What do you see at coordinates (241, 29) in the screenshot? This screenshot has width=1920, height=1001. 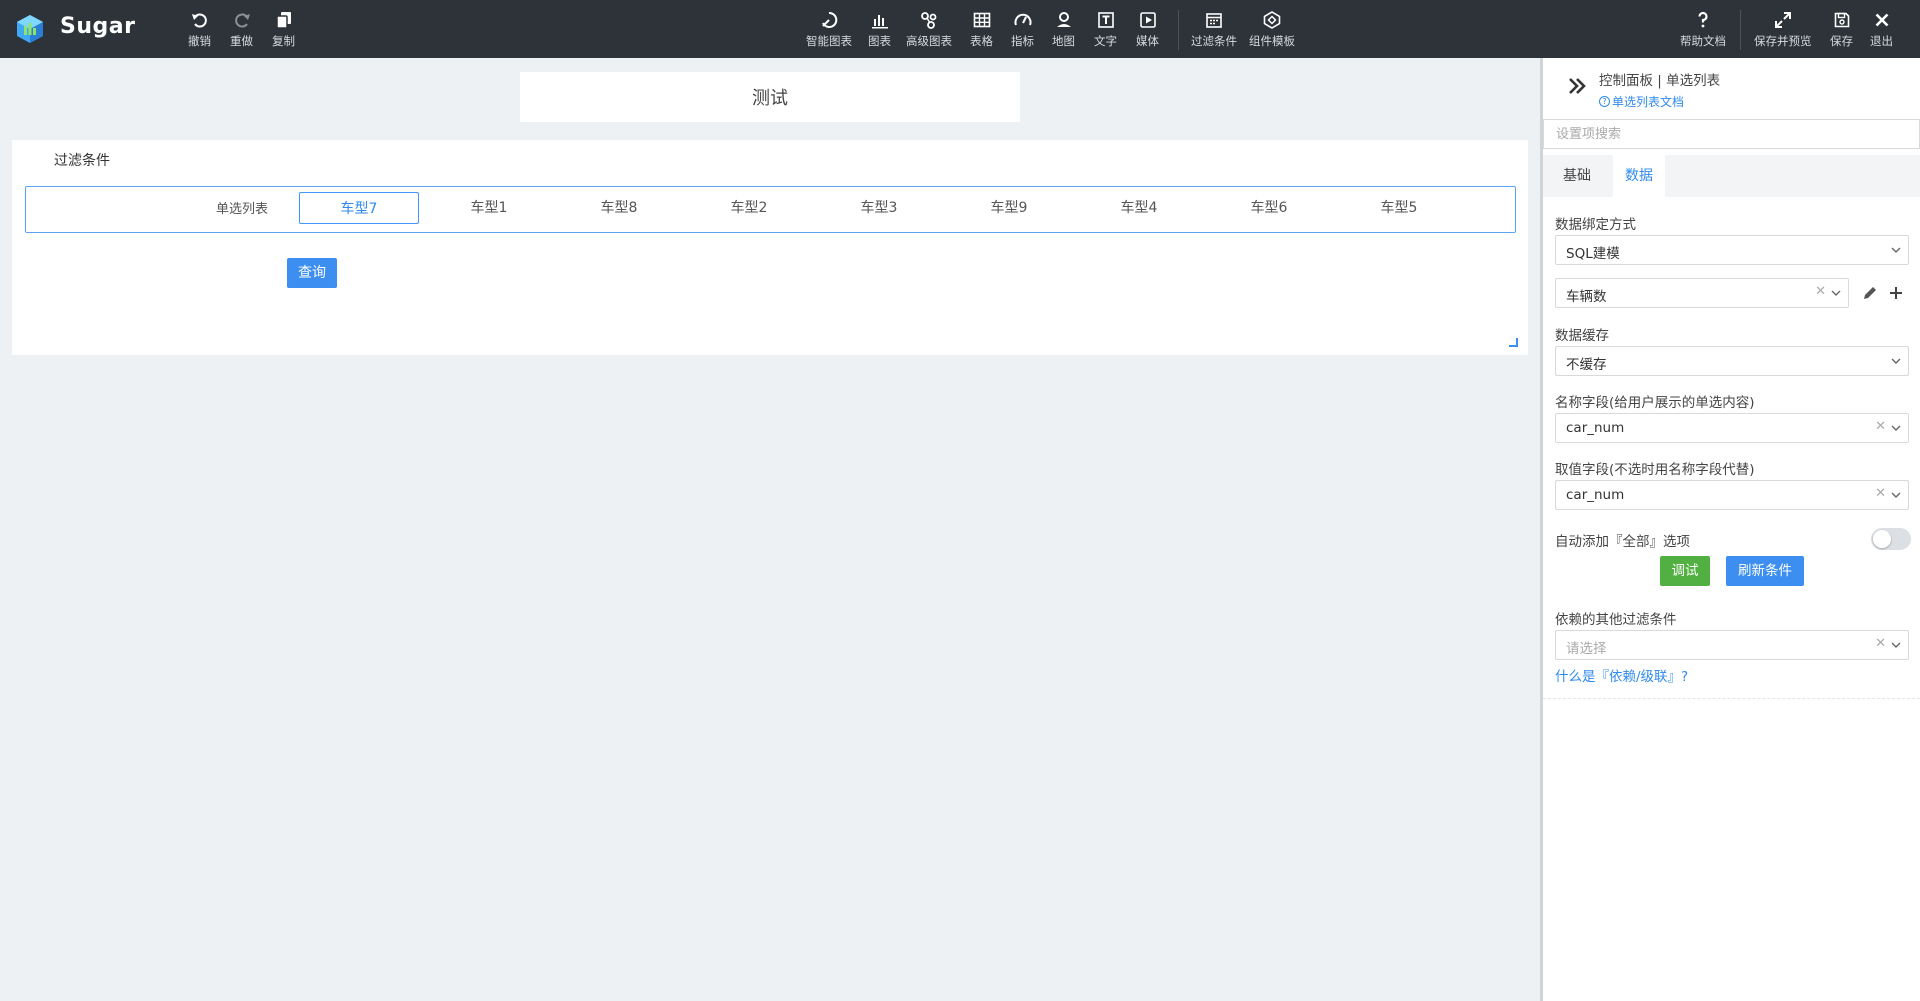 I see `redo-button: 重做` at bounding box center [241, 29].